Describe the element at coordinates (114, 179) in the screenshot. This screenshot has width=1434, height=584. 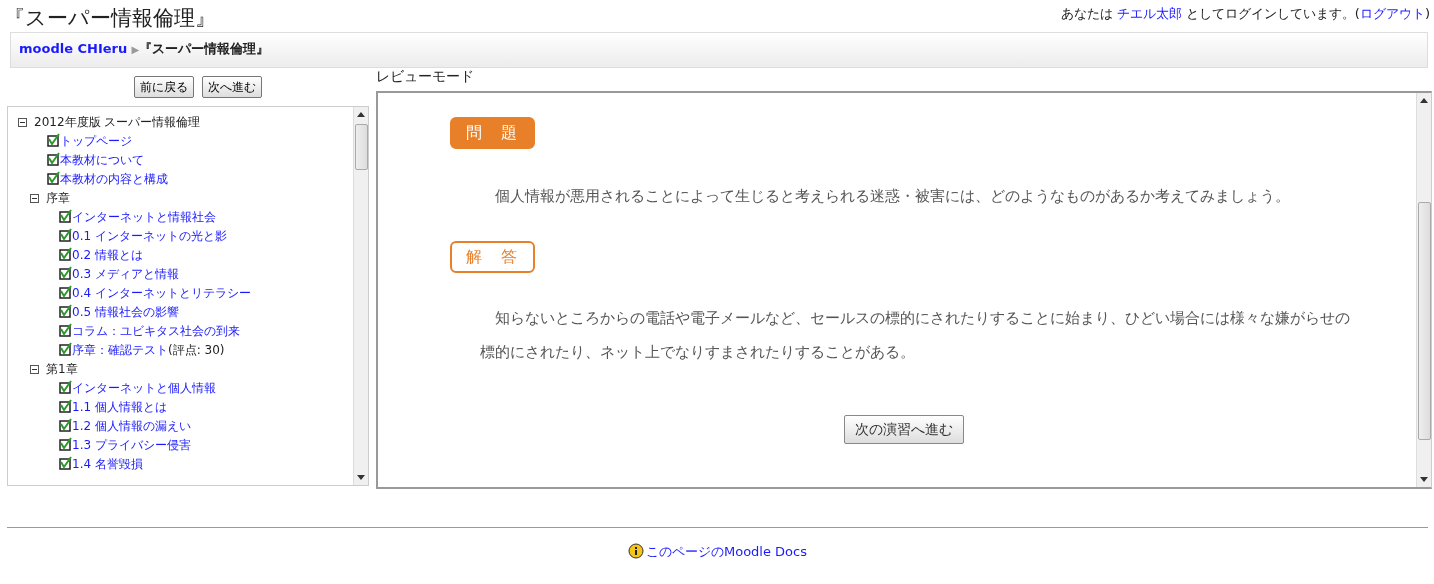
I see `page-link: 本教材の内容と構成` at that location.